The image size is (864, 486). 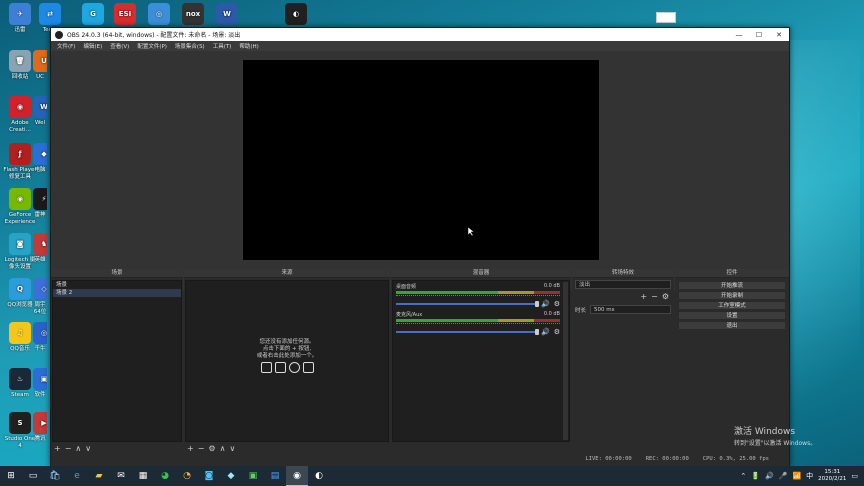 What do you see at coordinates (769, 476) in the screenshot?
I see `volume-icon: 🔊` at bounding box center [769, 476].